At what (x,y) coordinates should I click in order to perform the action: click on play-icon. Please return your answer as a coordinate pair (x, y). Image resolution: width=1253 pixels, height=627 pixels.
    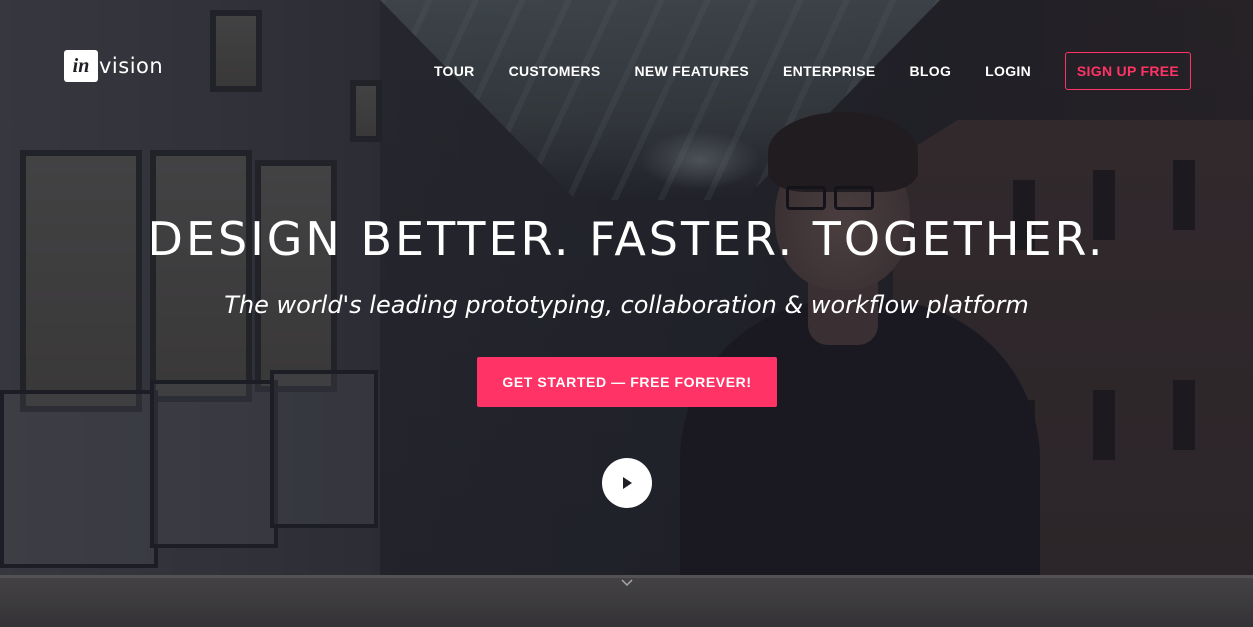
    Looking at the image, I should click on (627, 483).